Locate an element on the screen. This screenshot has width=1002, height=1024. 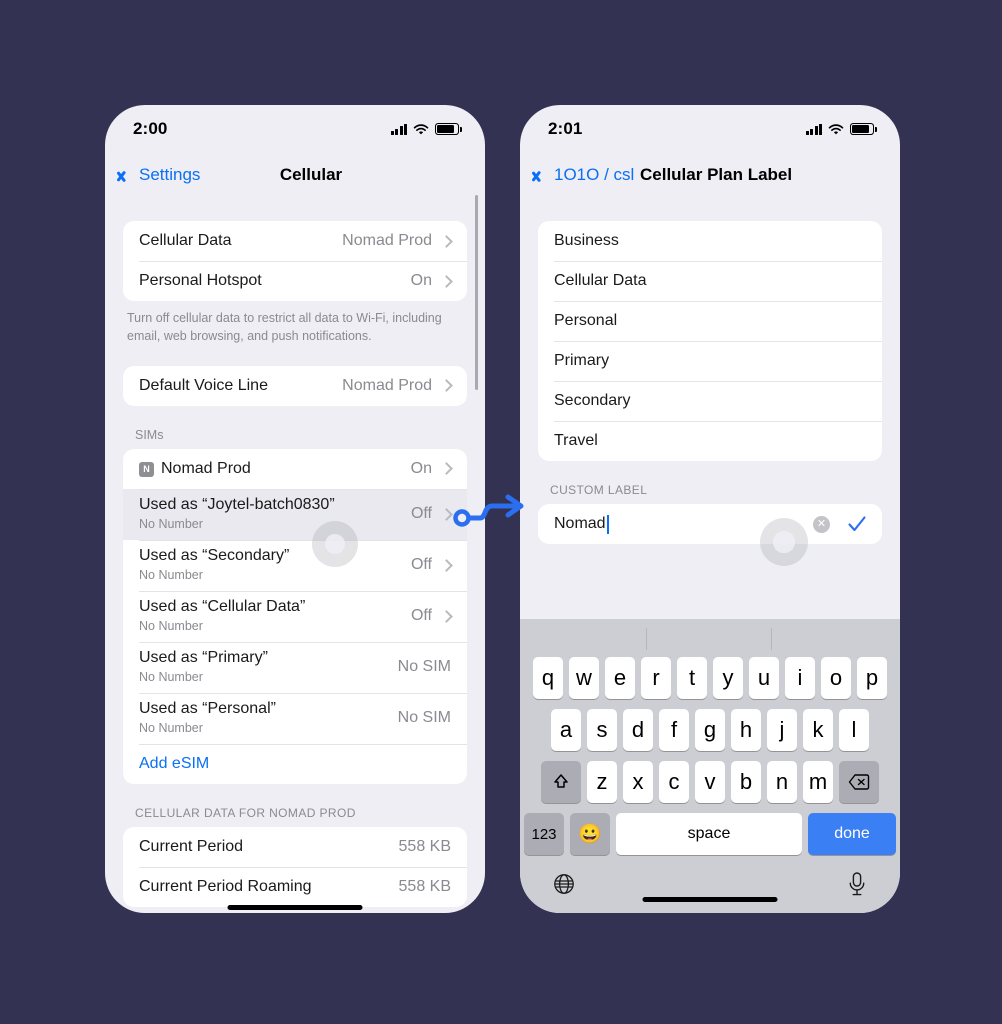
key-x: x is located at coordinates (638, 782).